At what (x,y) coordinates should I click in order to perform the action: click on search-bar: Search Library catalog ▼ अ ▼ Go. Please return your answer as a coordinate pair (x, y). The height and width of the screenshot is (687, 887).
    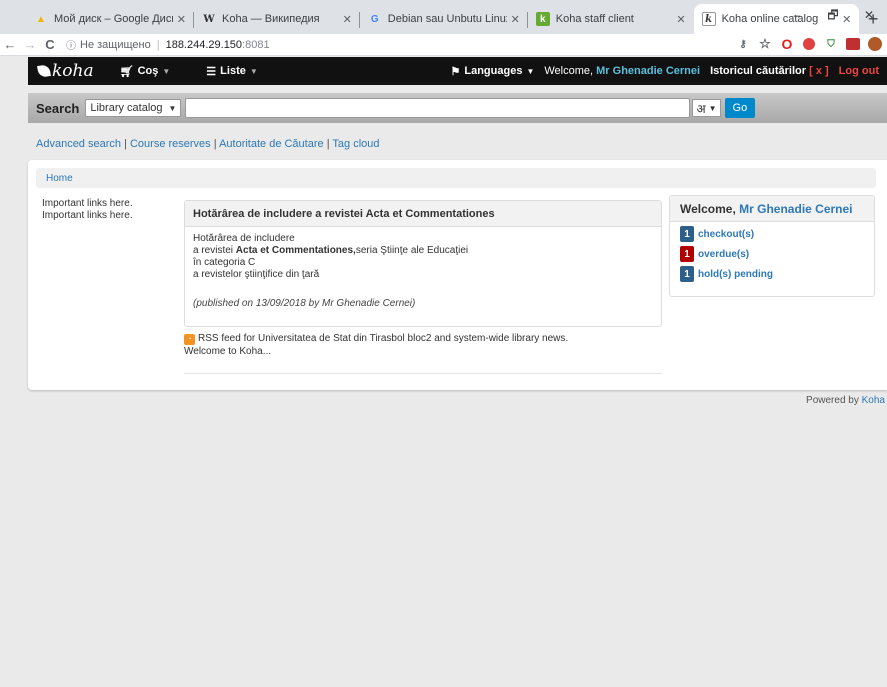
    Looking at the image, I should click on (457, 108).